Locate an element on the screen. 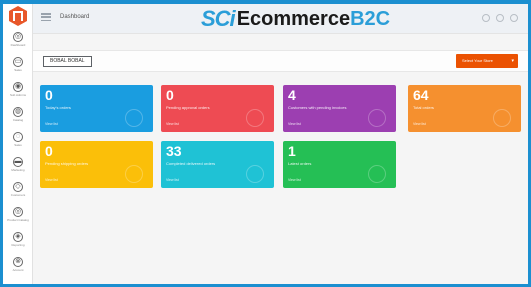  brand-sci: SCi is located at coordinates (218, 18).